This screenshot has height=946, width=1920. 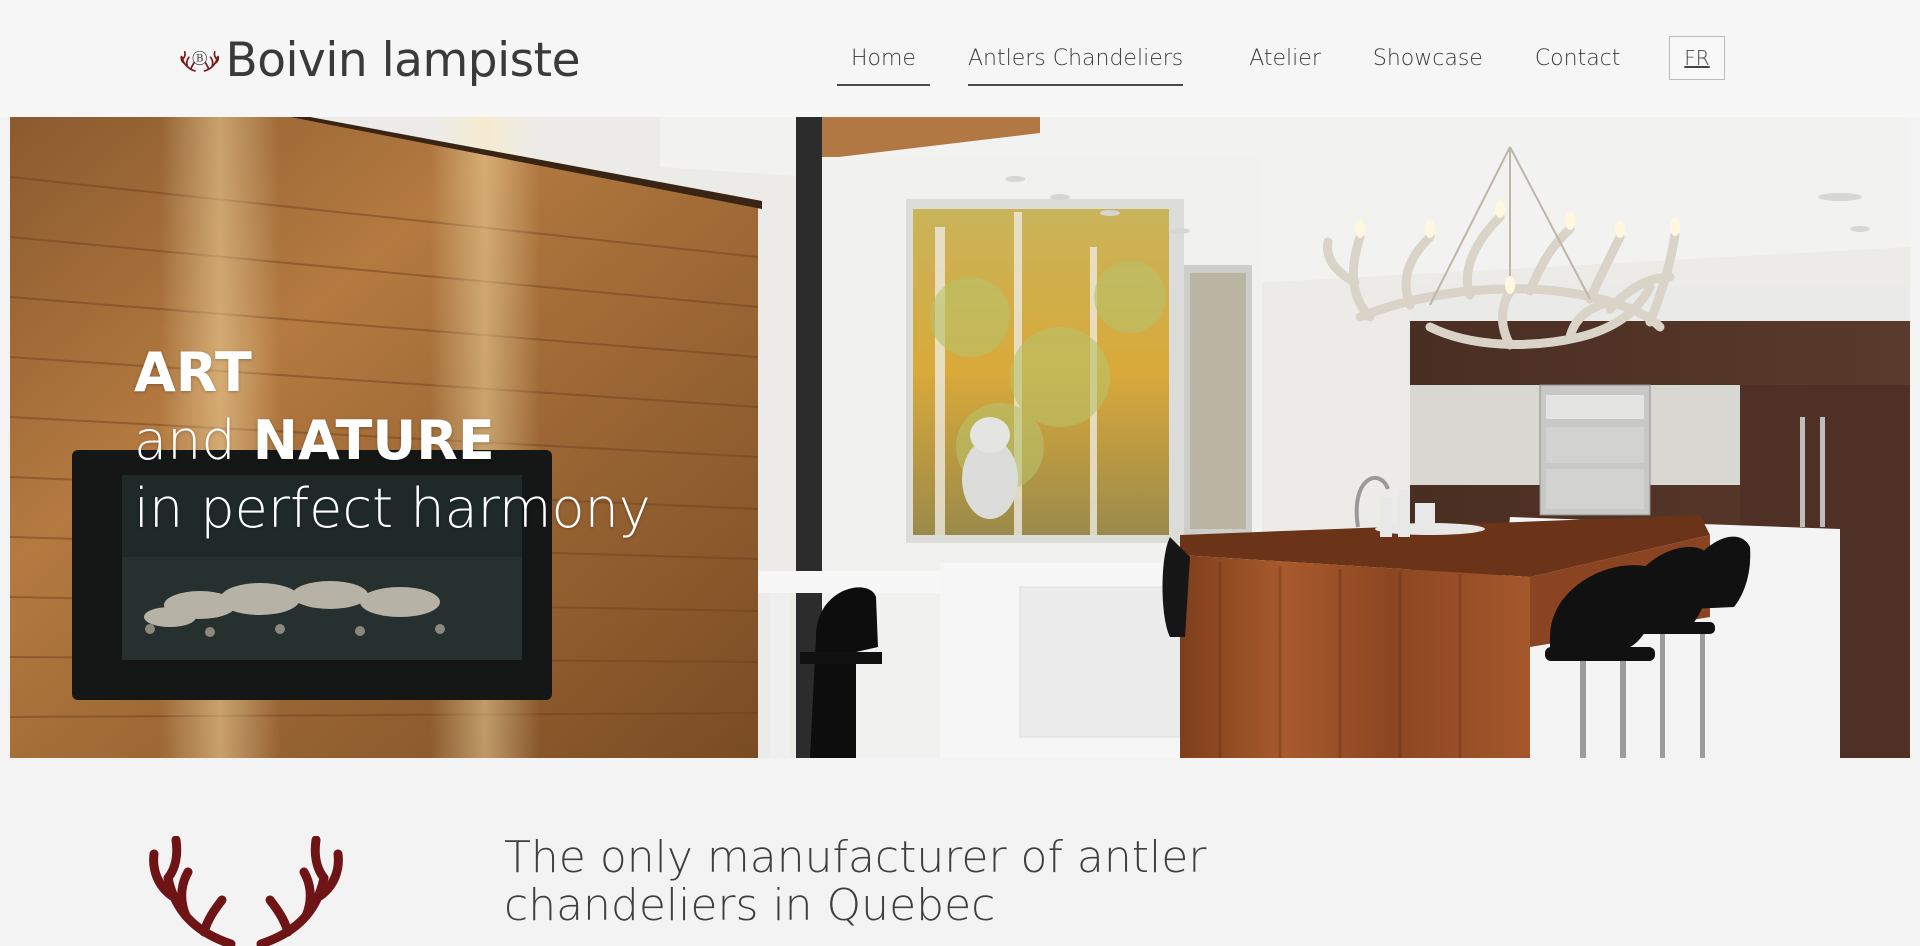 What do you see at coordinates (193, 440) in the screenshot?
I see `hero-word-and: and` at bounding box center [193, 440].